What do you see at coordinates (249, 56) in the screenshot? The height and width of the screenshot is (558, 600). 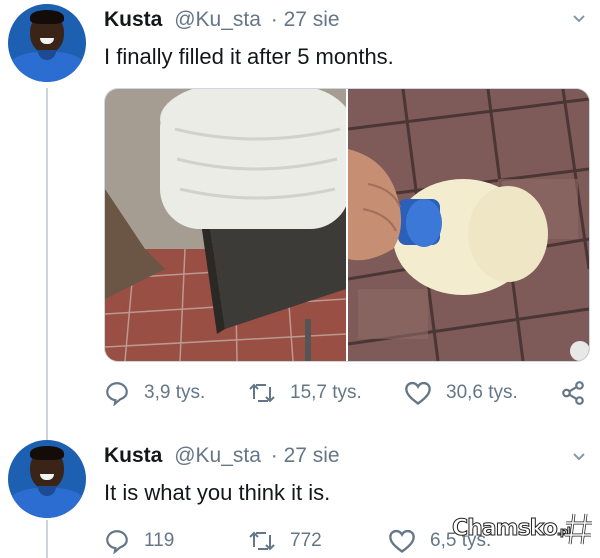 I see `tweet-text: I finally filled it after 5 months.` at bounding box center [249, 56].